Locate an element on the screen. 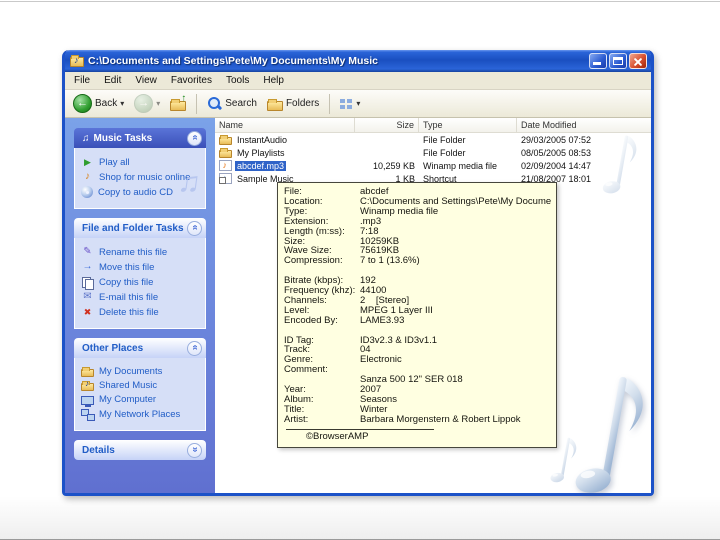 The height and width of the screenshot is (540, 720). file-type: File Folder is located at coordinates (444, 152).